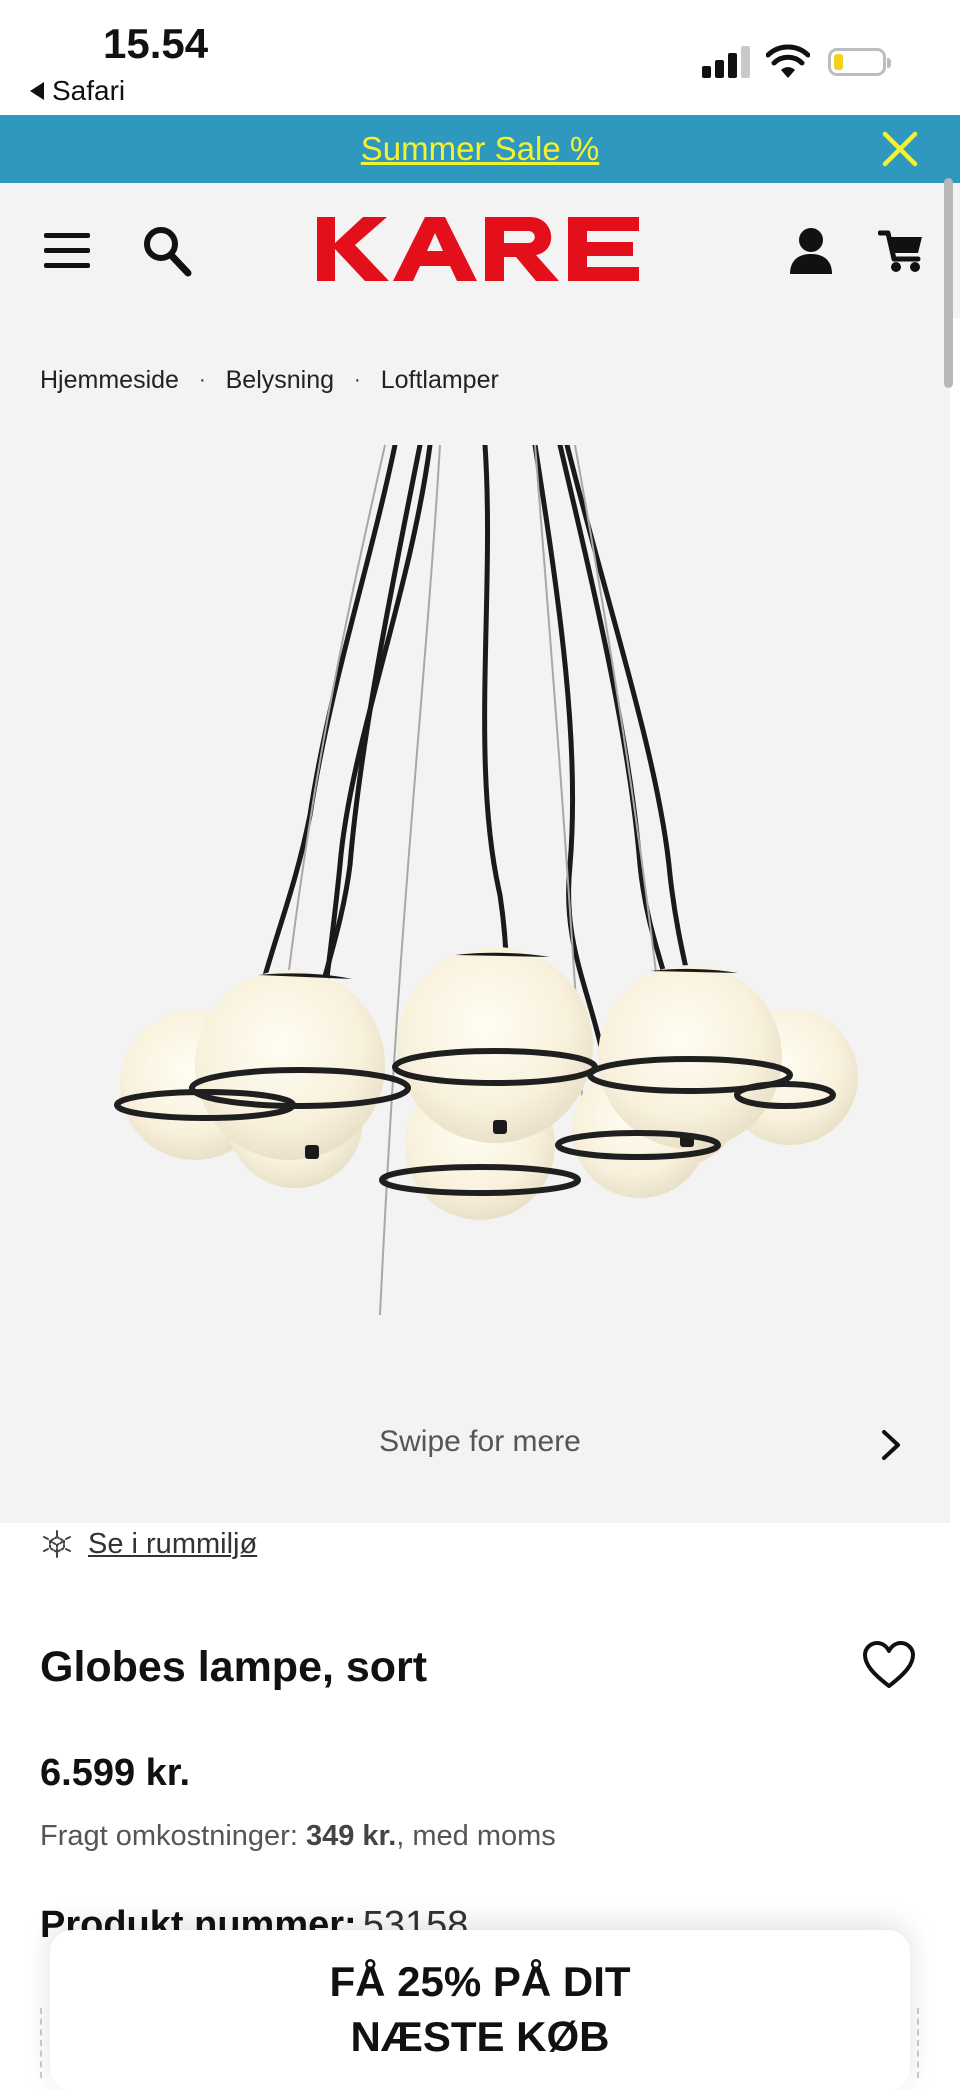 This screenshot has width=960, height=2090. What do you see at coordinates (351, 1836) in the screenshot?
I see `shipping-value: 349 kr.` at bounding box center [351, 1836].